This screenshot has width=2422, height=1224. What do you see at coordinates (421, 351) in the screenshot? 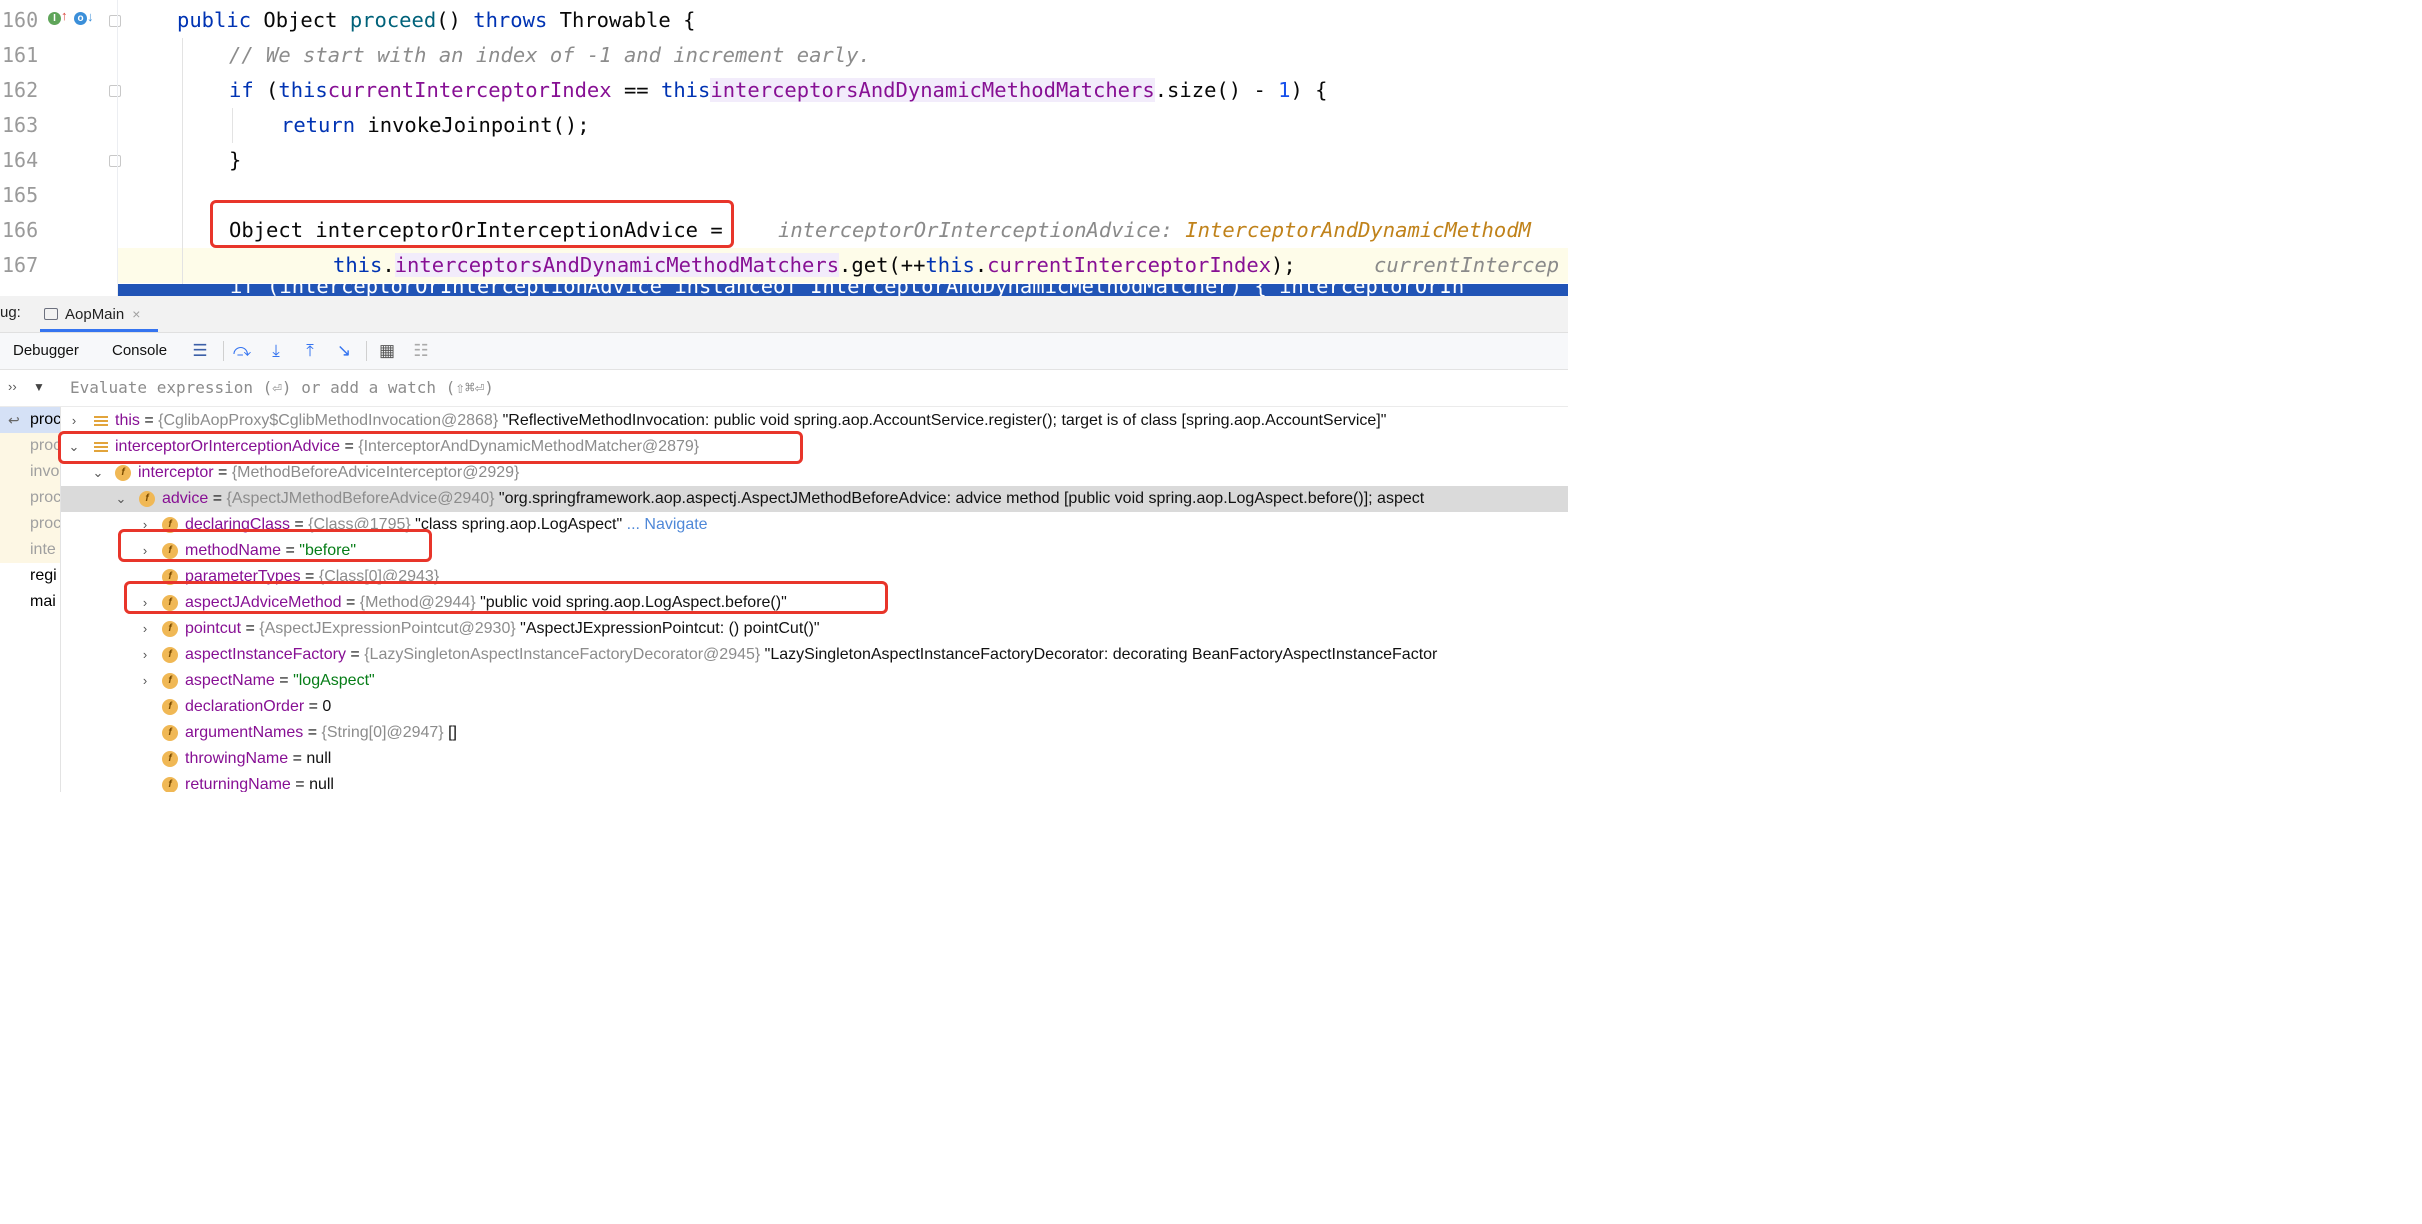
I see `trace-current-stream-icon: ☷` at bounding box center [421, 351].